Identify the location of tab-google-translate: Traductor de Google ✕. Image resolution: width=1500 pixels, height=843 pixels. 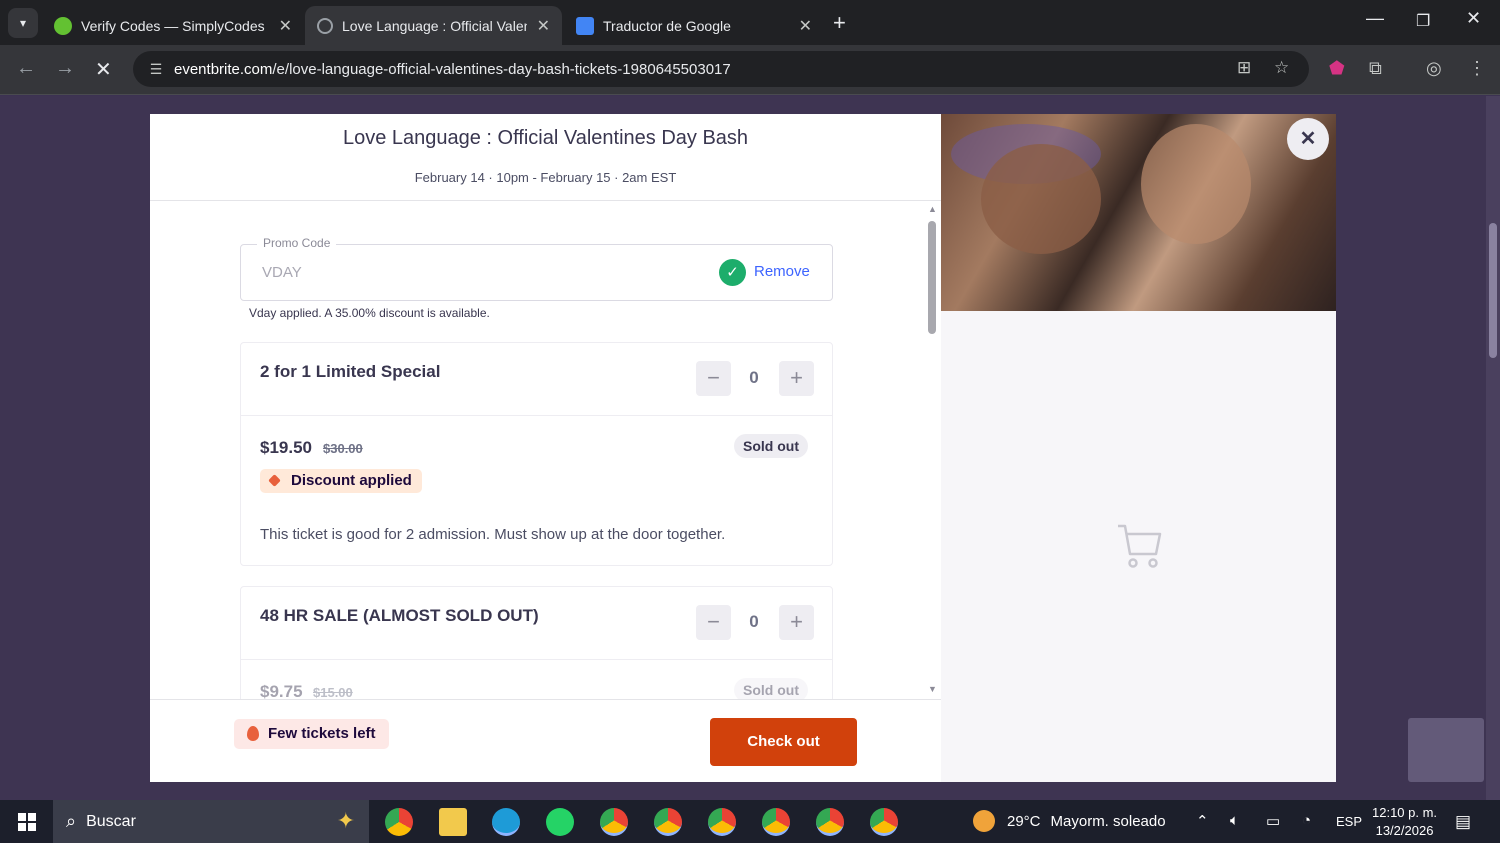
(694, 25).